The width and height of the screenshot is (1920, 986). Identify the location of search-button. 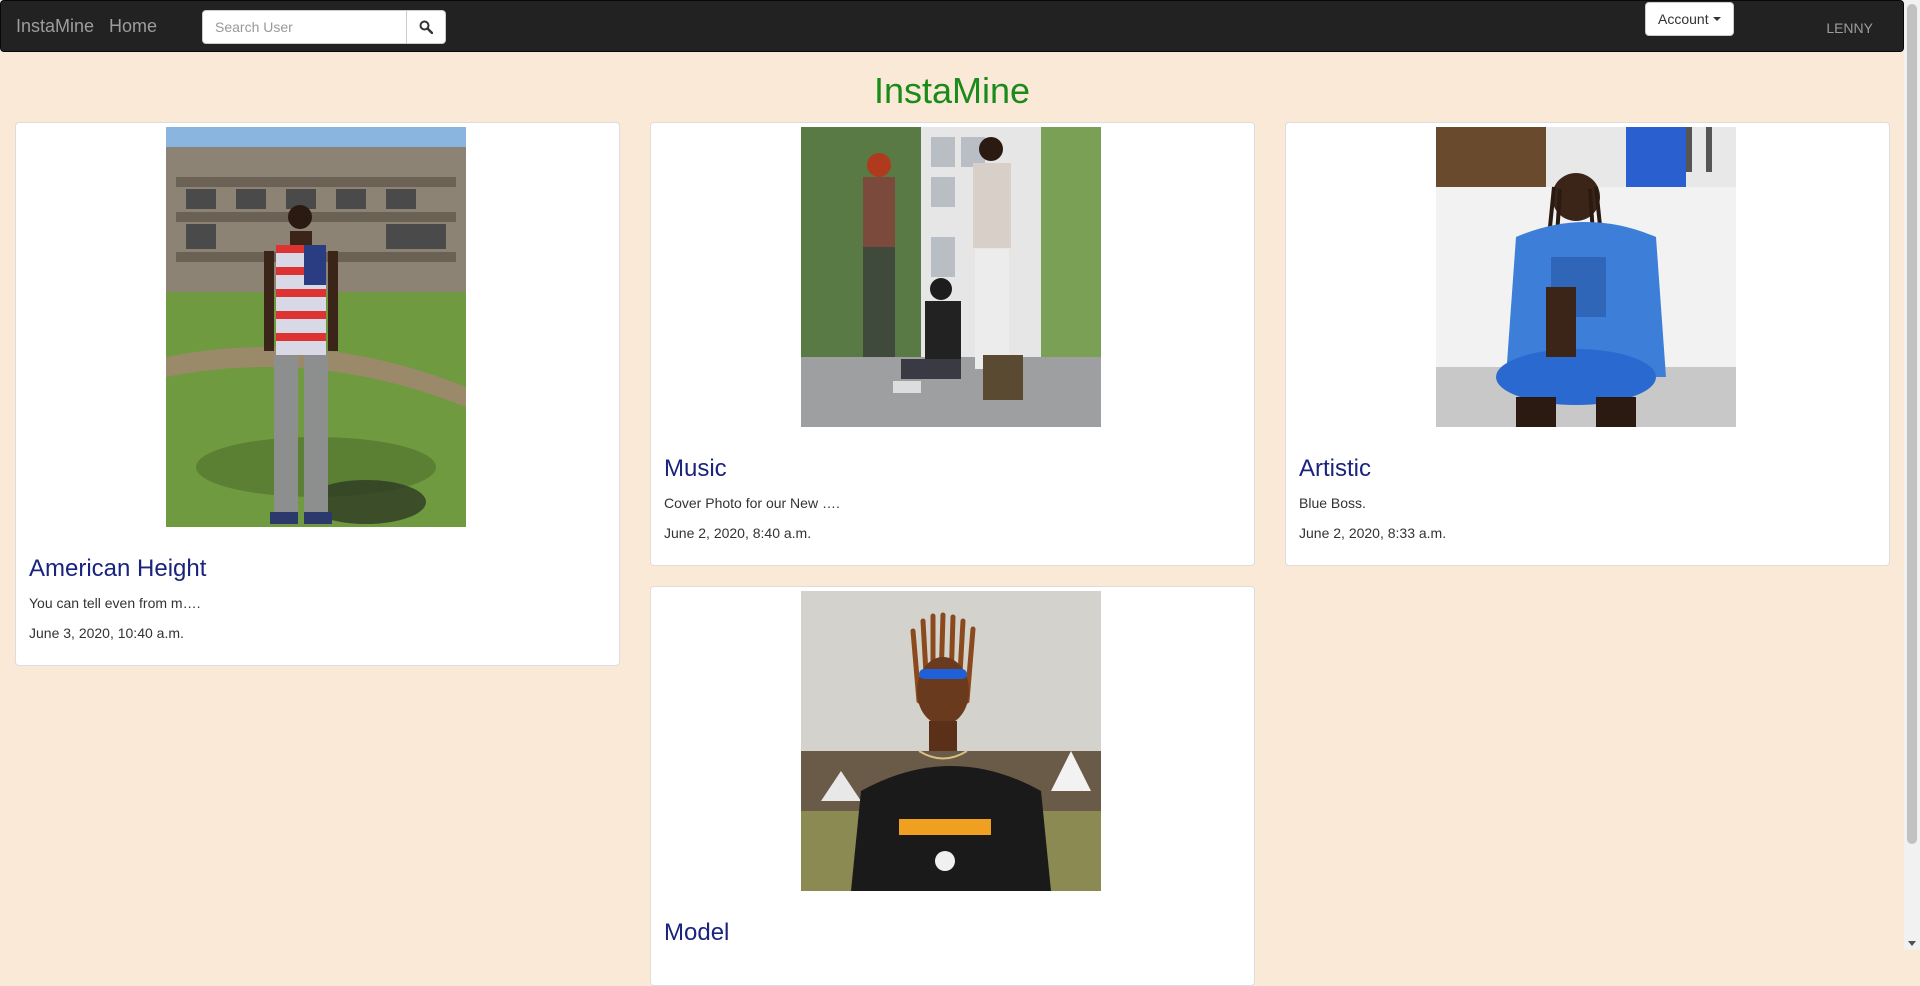
(426, 27).